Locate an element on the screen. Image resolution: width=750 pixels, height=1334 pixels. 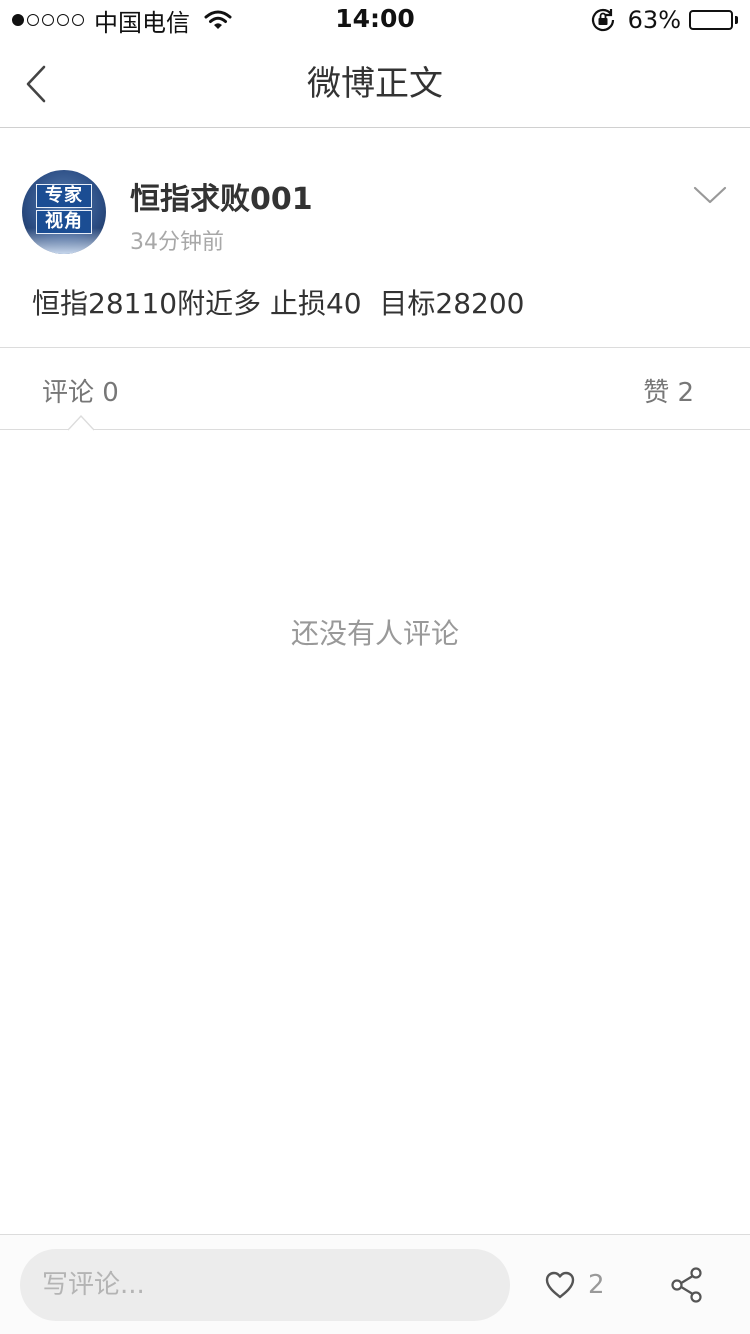
chevron-down-icon is located at coordinates (710, 195).